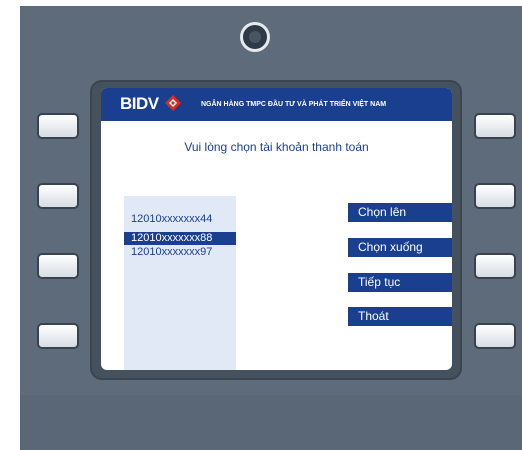  I want to click on bidv-diamond-logo-icon, so click(173, 103).